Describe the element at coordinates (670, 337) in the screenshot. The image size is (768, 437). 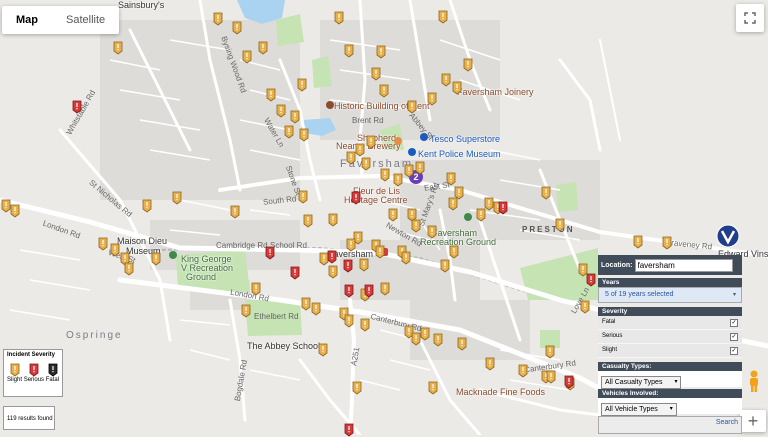
I see `severity-option-serious: Serious ✓` at that location.